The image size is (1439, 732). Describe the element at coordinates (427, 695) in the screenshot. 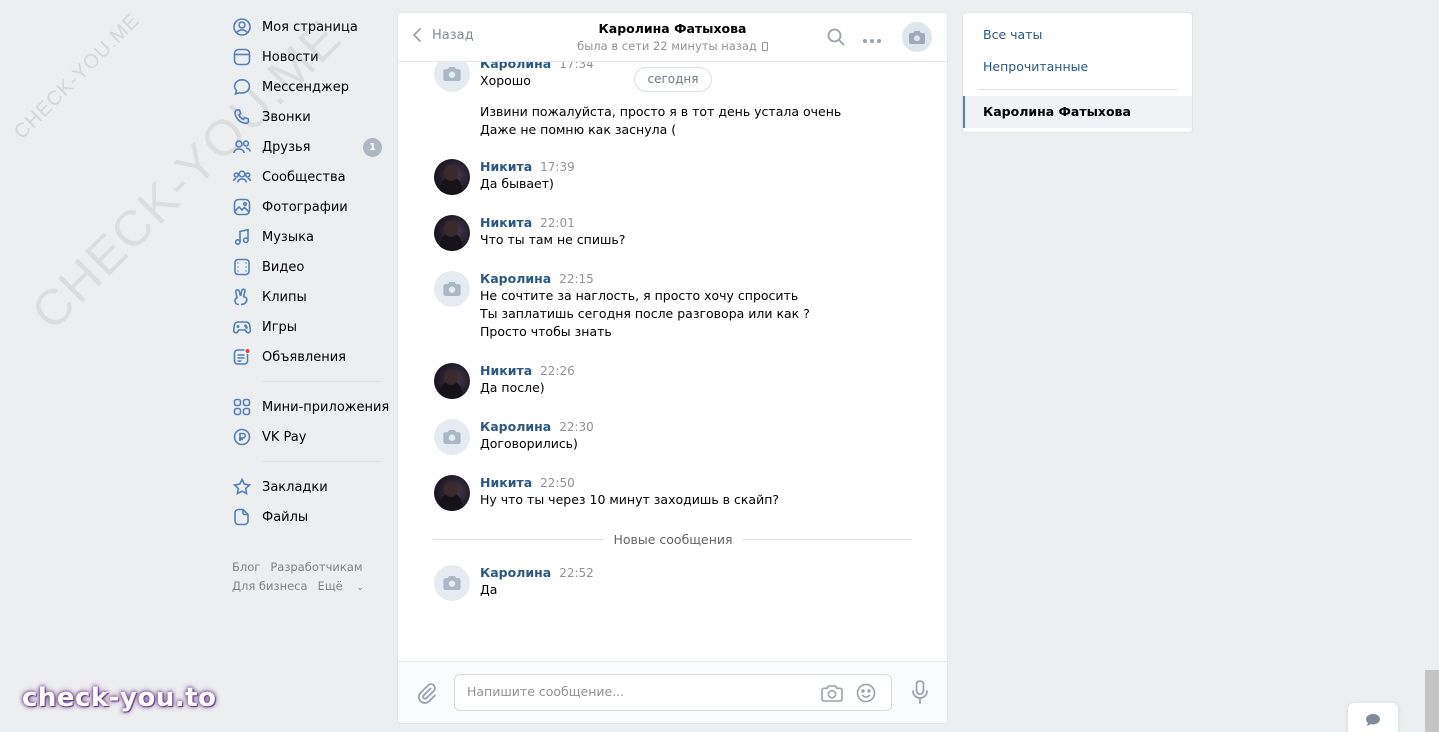

I see `attach-button` at that location.